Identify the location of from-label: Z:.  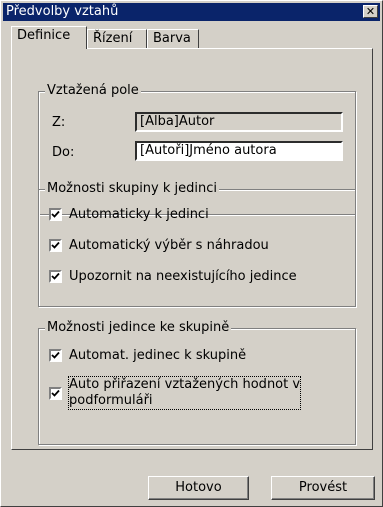
(59, 122).